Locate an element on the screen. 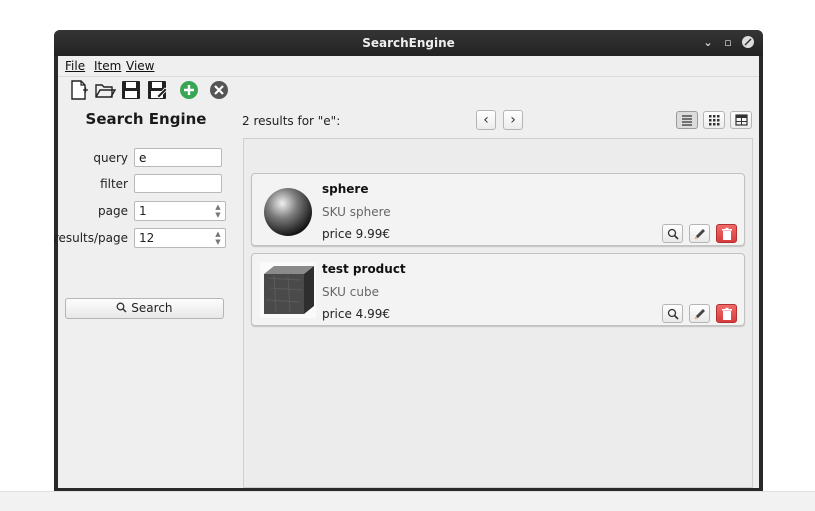  new-document-icon is located at coordinates (79, 90).